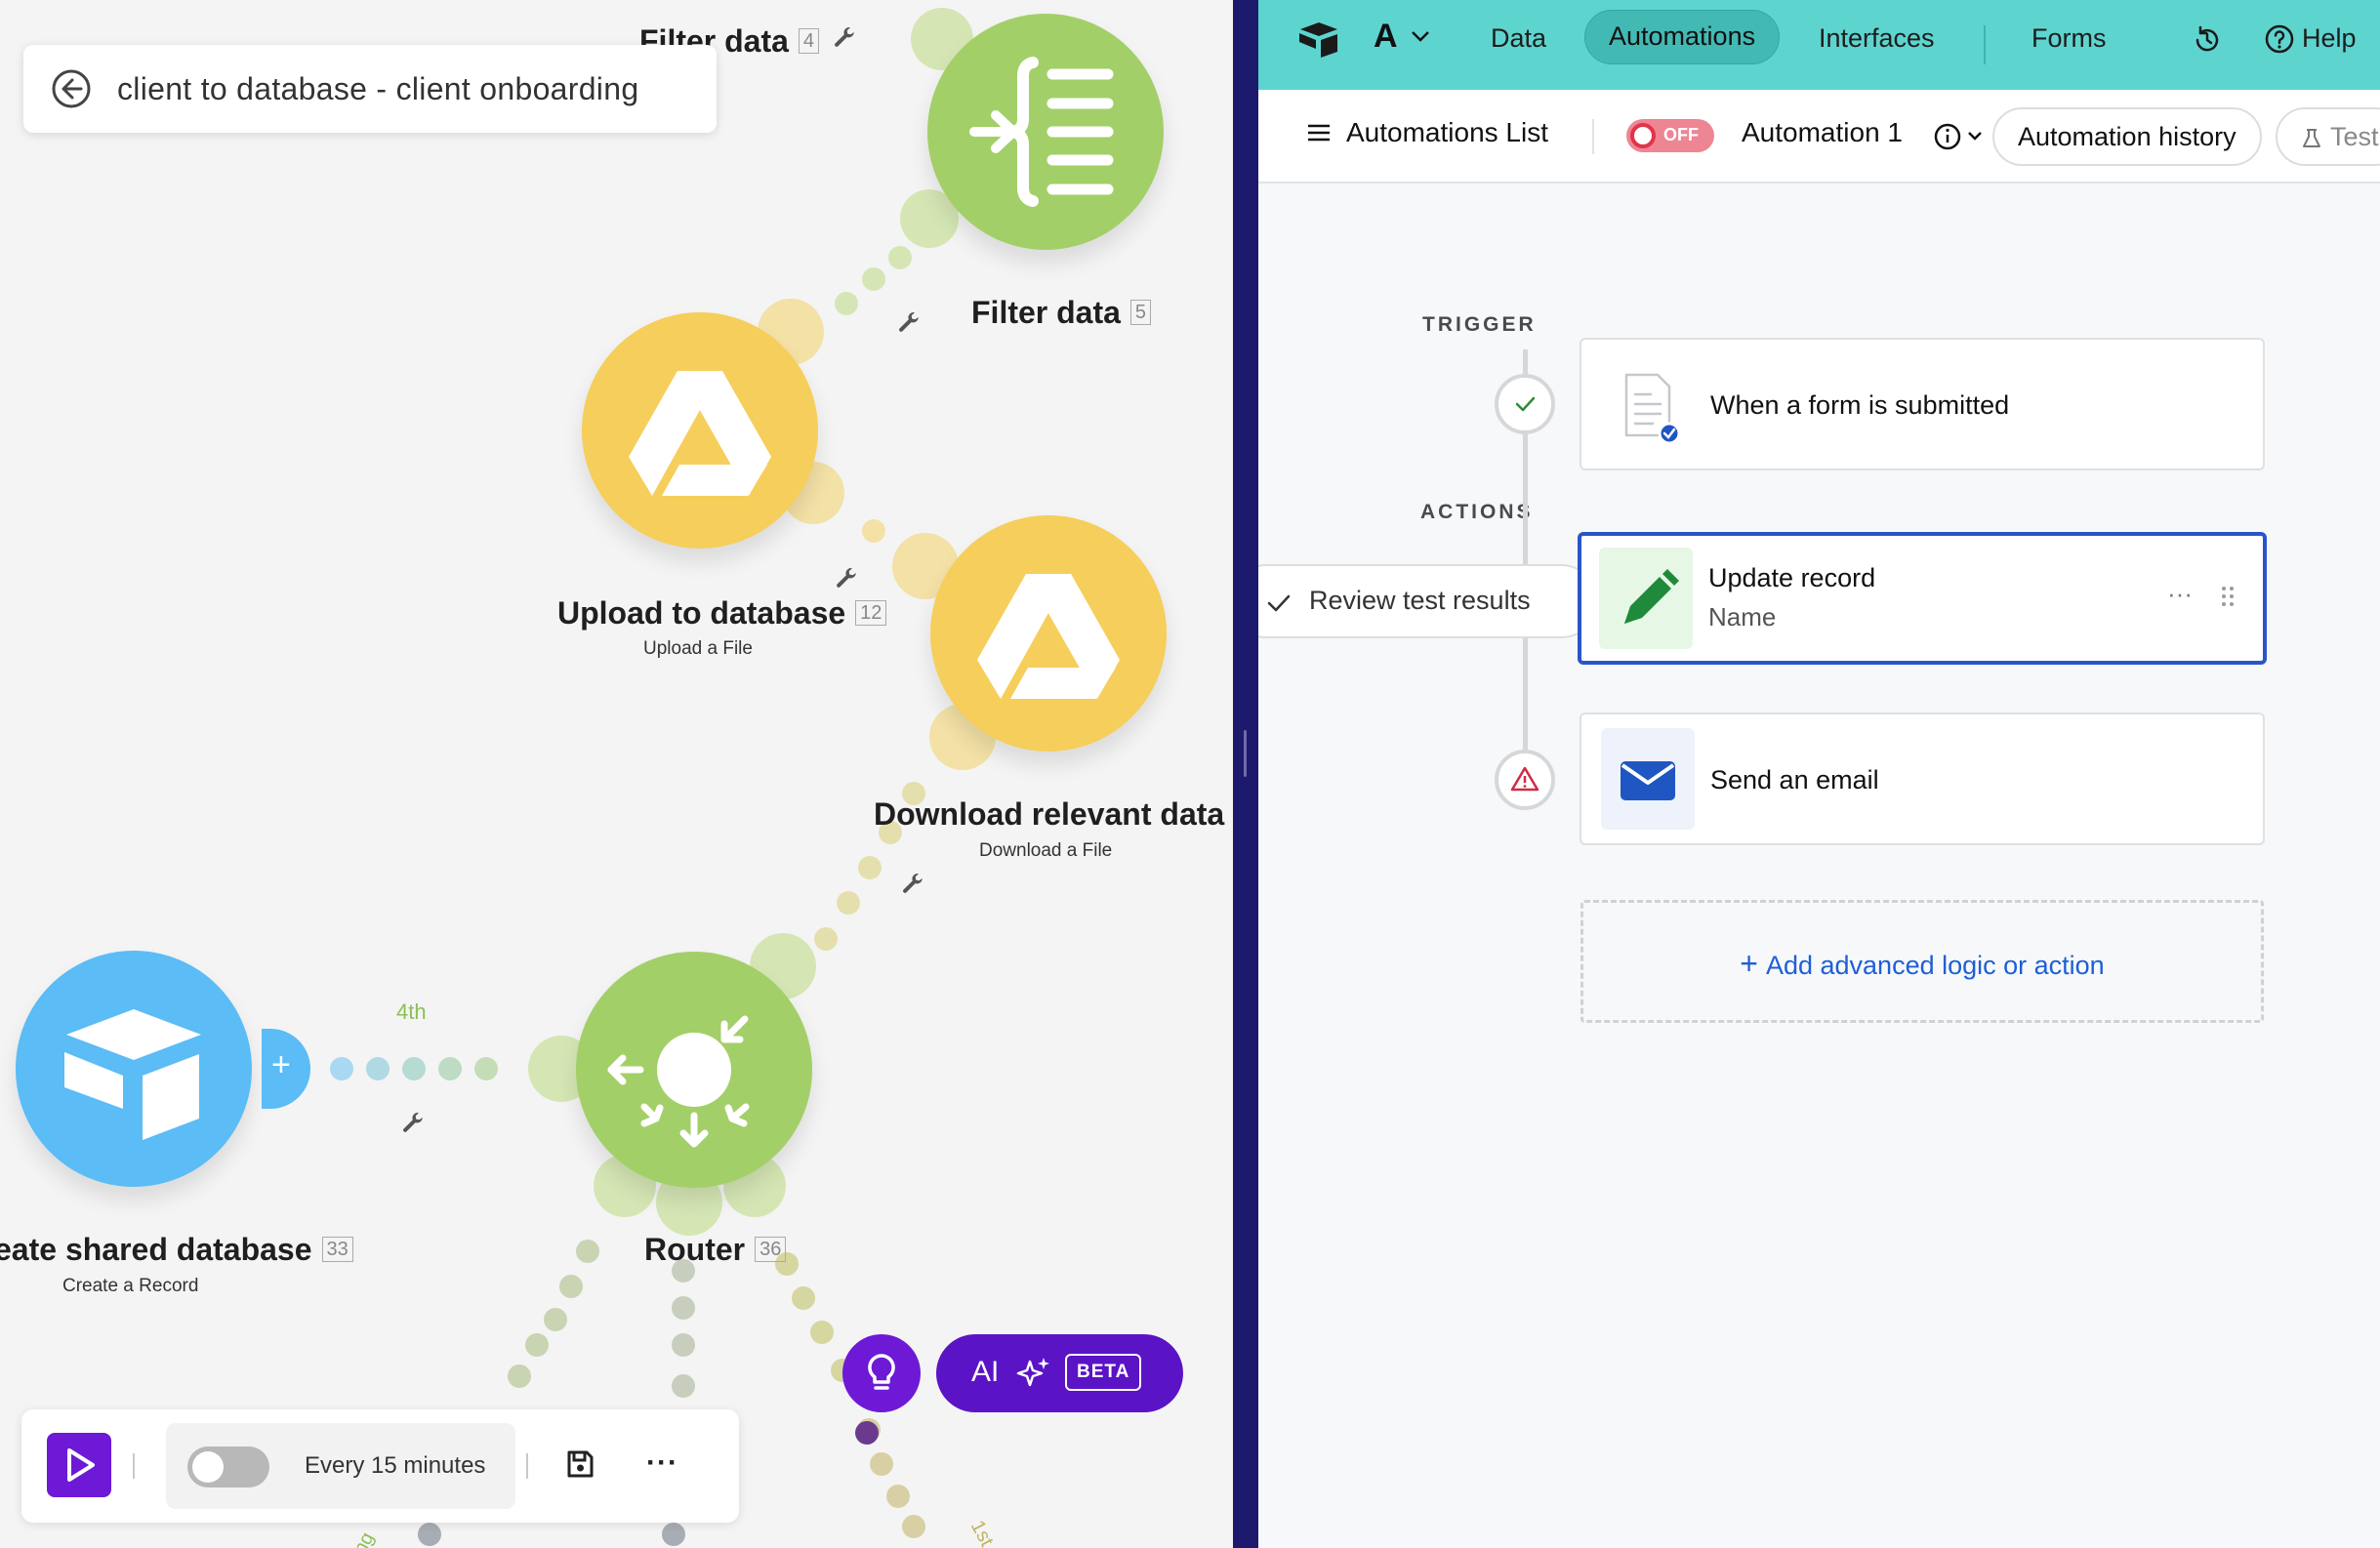 This screenshot has height=1548, width=2380. What do you see at coordinates (71, 88) in the screenshot?
I see `back-arrow-icon` at bounding box center [71, 88].